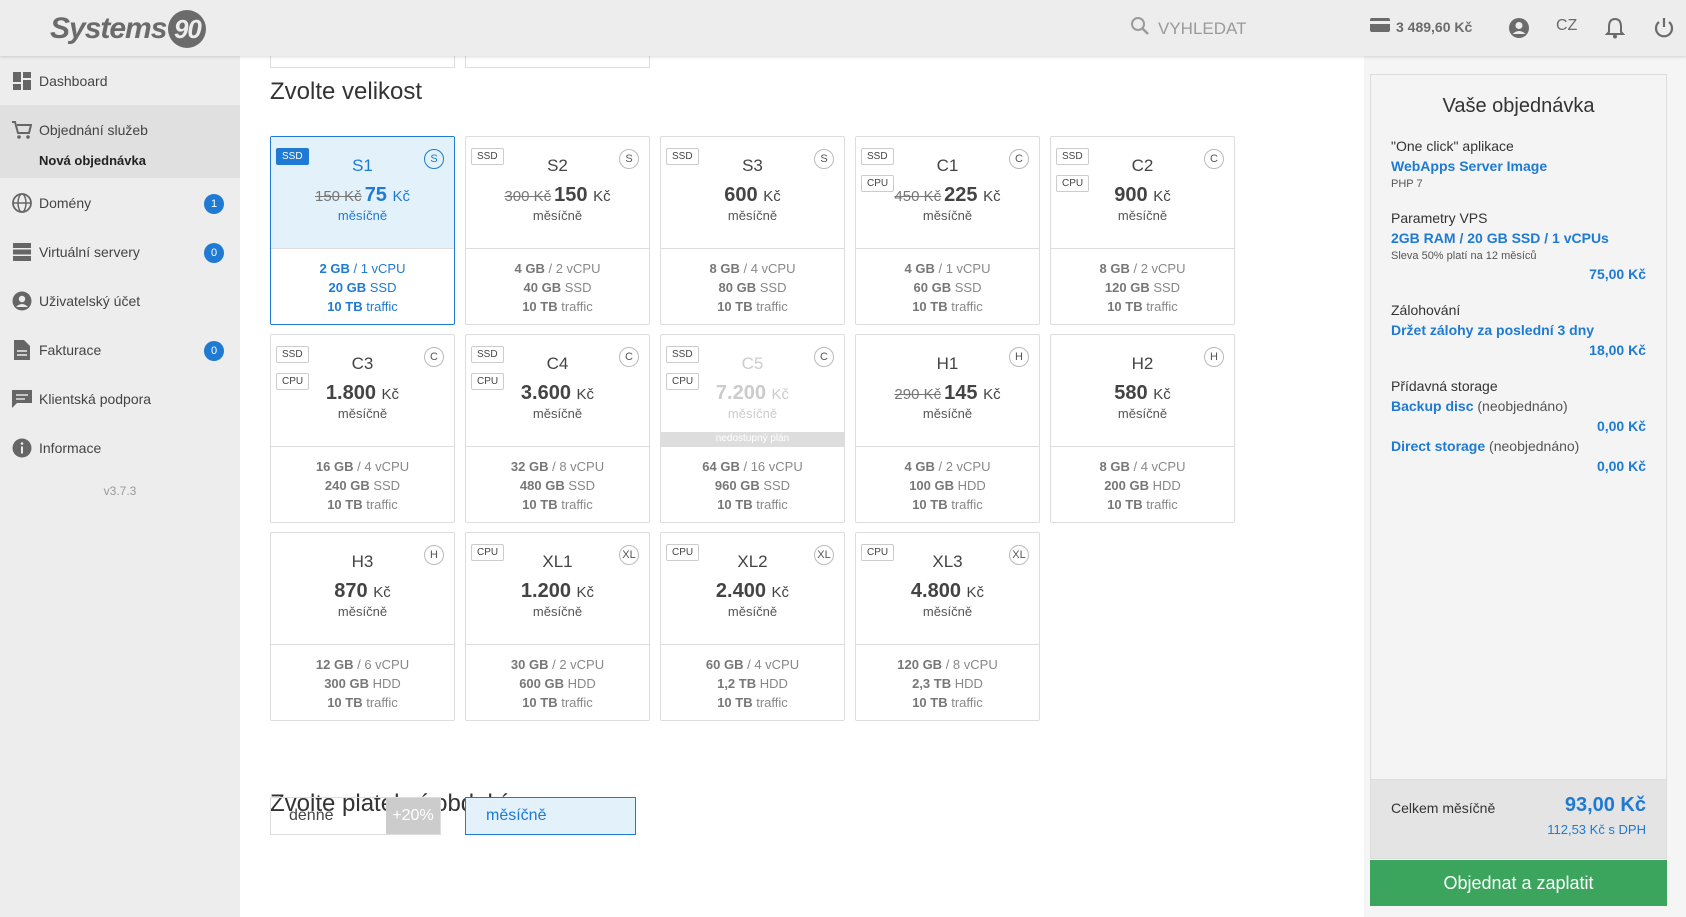 The width and height of the screenshot is (1686, 917). I want to click on order-vps-price: 75,00 Kč, so click(1617, 274).